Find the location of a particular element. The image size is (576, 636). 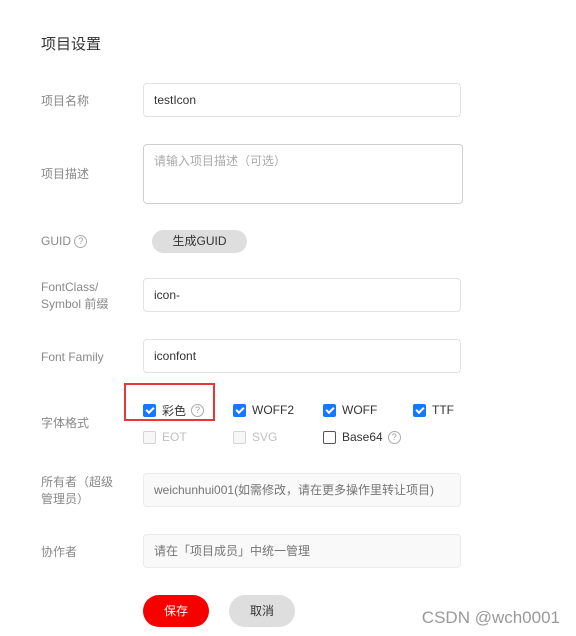

save-button: 保存 is located at coordinates (176, 611).